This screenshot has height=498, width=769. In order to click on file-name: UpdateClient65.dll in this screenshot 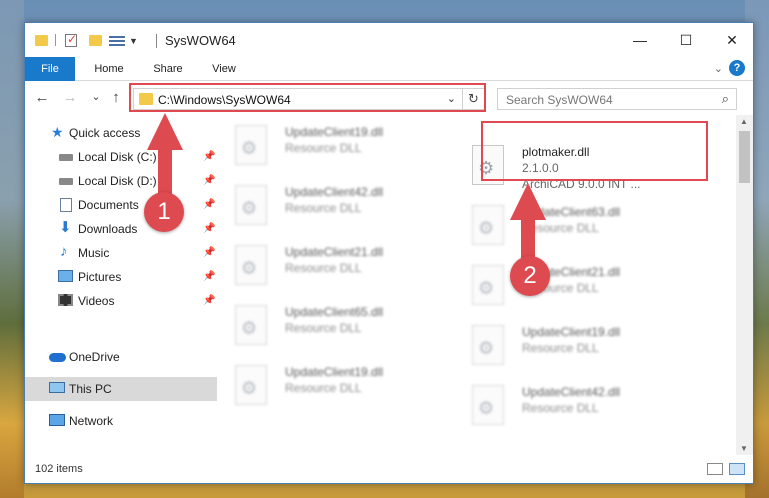, I will do `click(334, 312)`.